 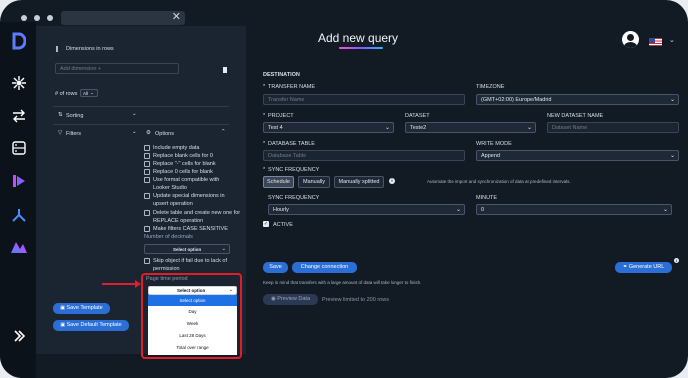 What do you see at coordinates (275, 267) in the screenshot?
I see `save-button: Save` at bounding box center [275, 267].